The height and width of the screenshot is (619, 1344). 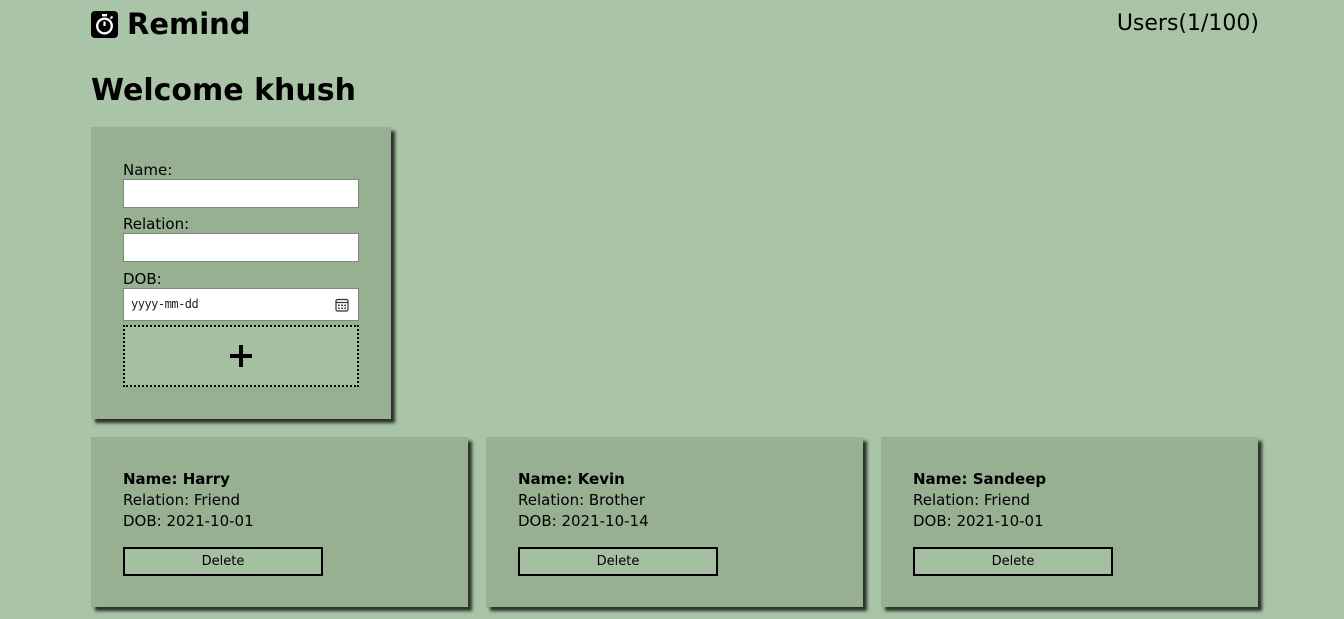 I want to click on dob-input: yyyy-mm-dd, so click(x=241, y=304).